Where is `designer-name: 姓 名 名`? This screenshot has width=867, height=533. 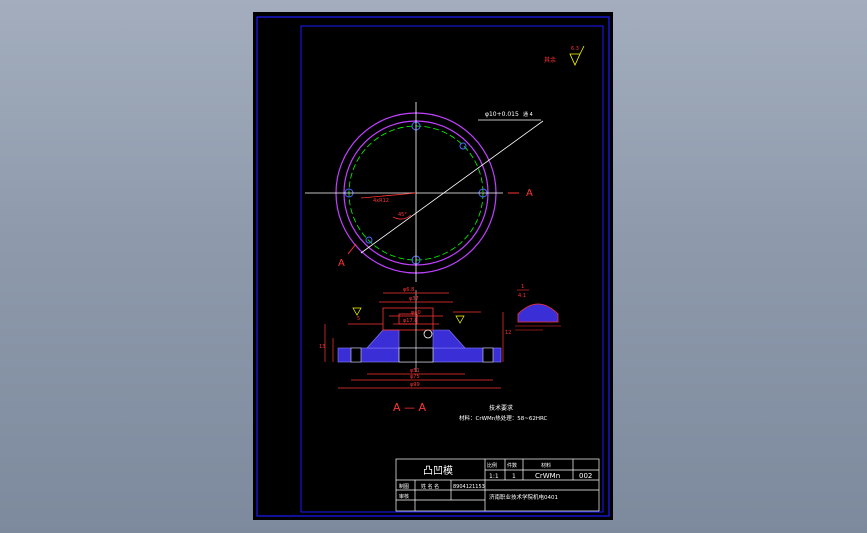
designer-name: 姓 名 名 is located at coordinates (430, 486).